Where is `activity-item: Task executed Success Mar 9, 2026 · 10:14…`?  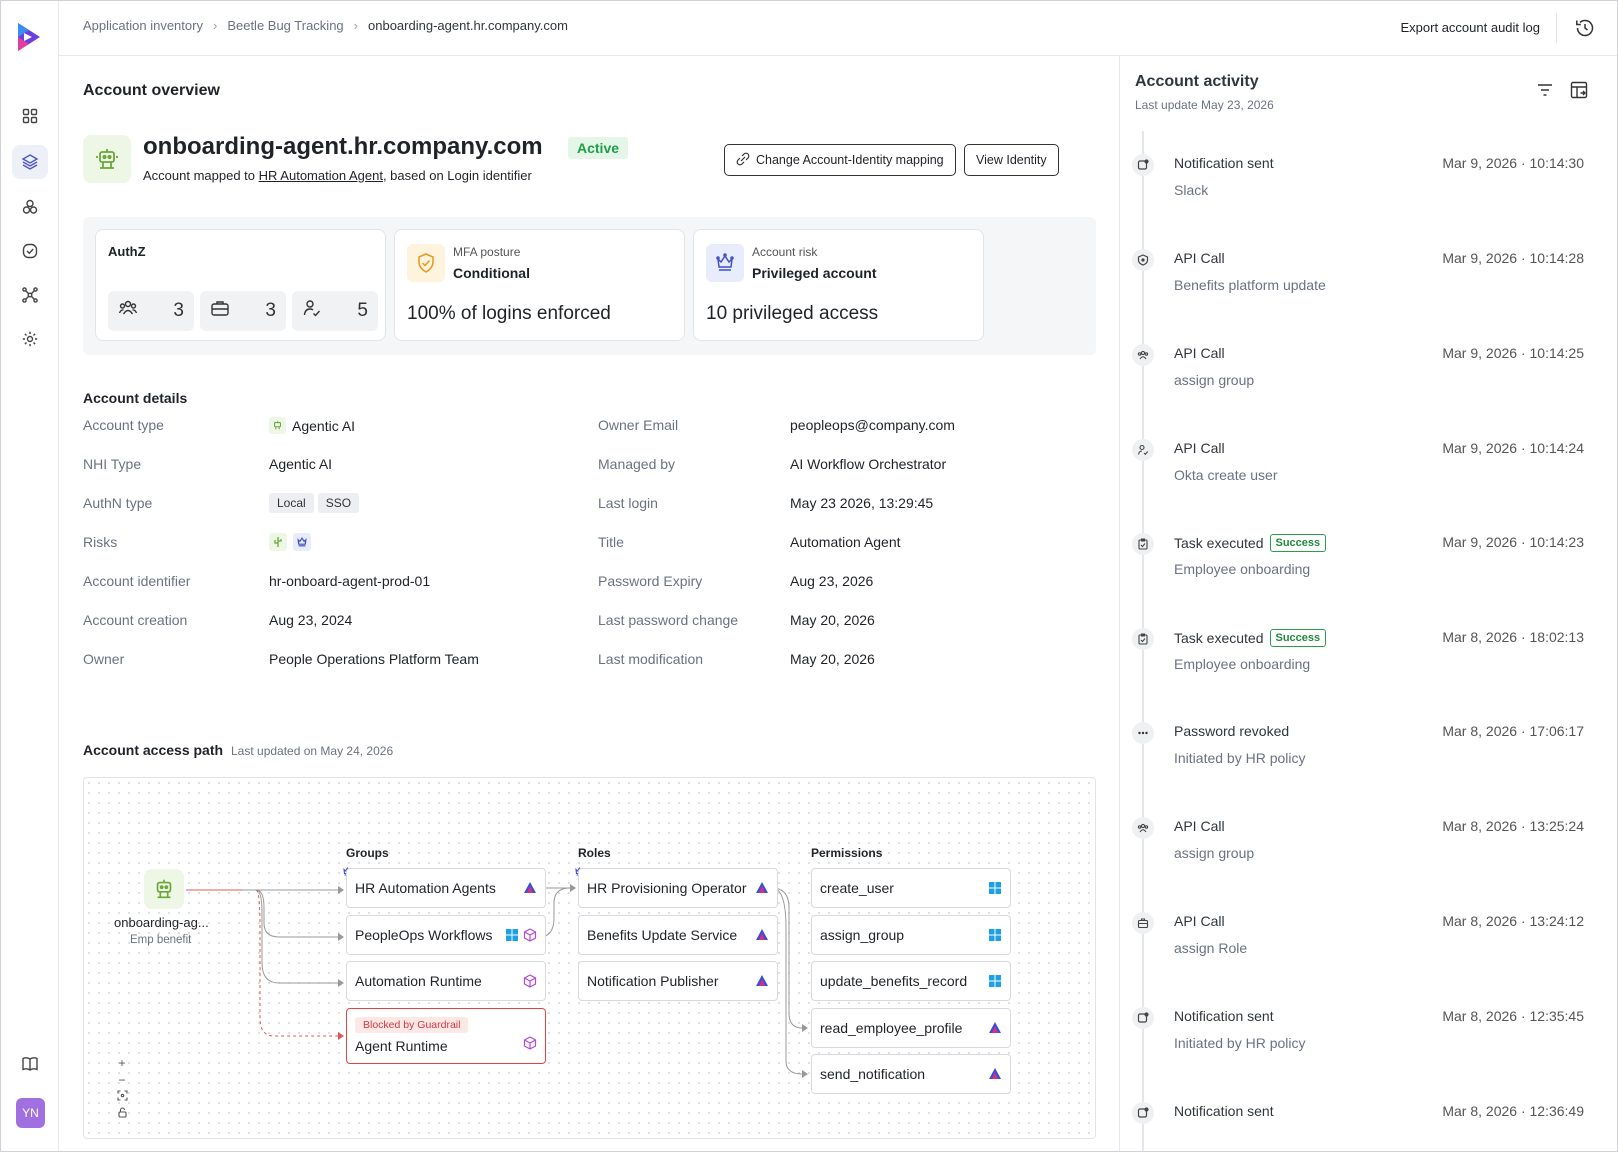 activity-item: Task executed Success Mar 9, 2026 · 10:14… is located at coordinates (1369, 568).